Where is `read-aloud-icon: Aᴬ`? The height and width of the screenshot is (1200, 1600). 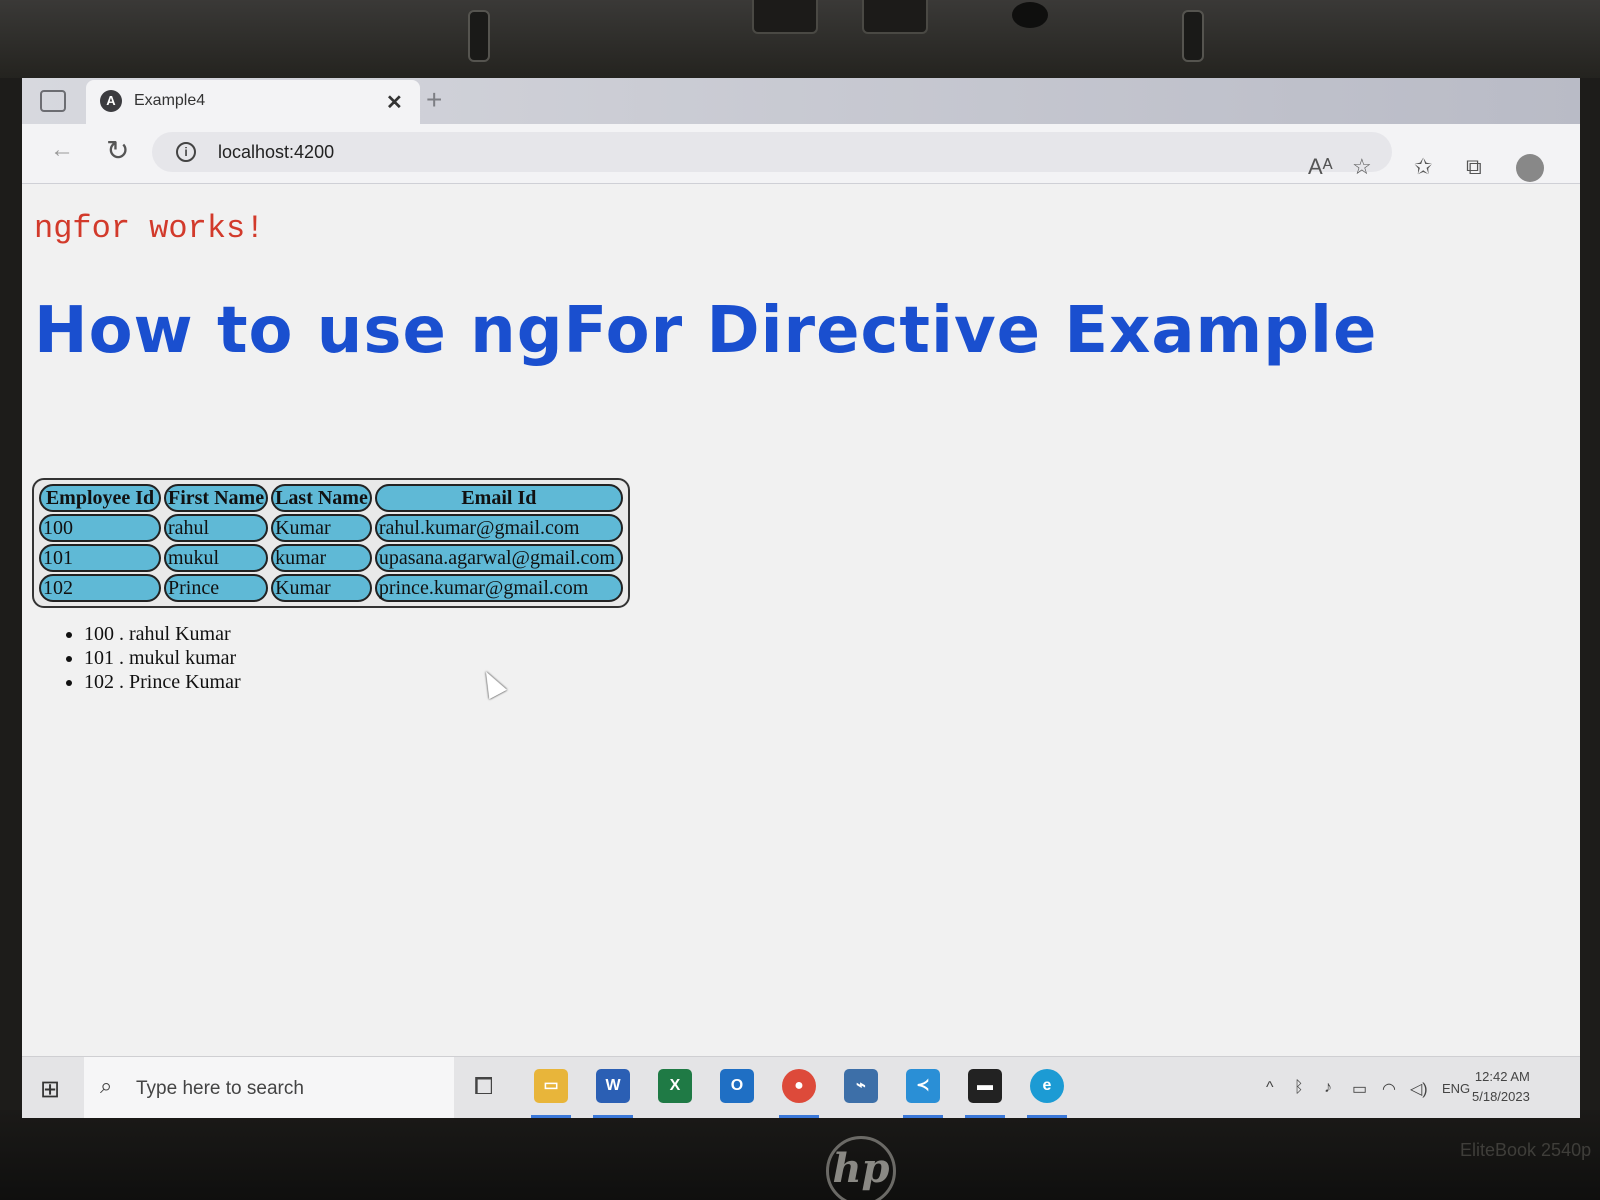
read-aloud-icon: Aᴬ is located at coordinates (1320, 167).